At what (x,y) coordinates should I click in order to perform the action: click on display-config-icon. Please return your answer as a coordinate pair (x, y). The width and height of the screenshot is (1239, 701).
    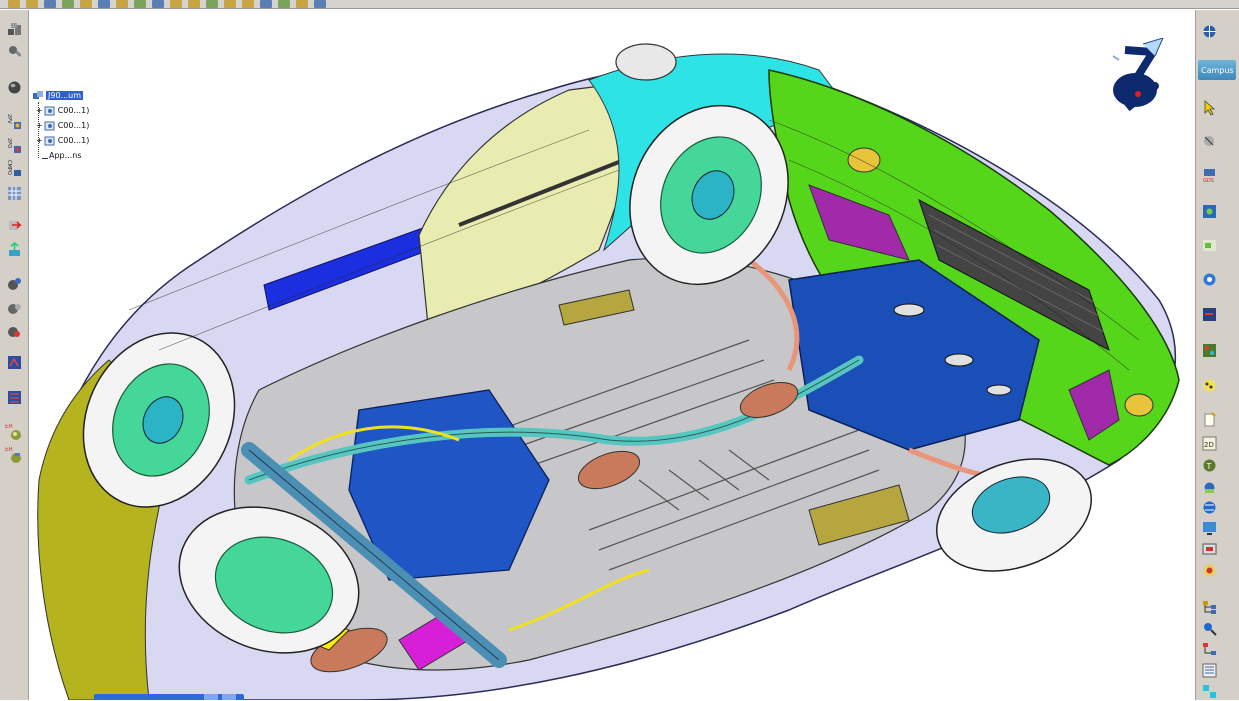
    Looking at the image, I should click on (1209, 527).